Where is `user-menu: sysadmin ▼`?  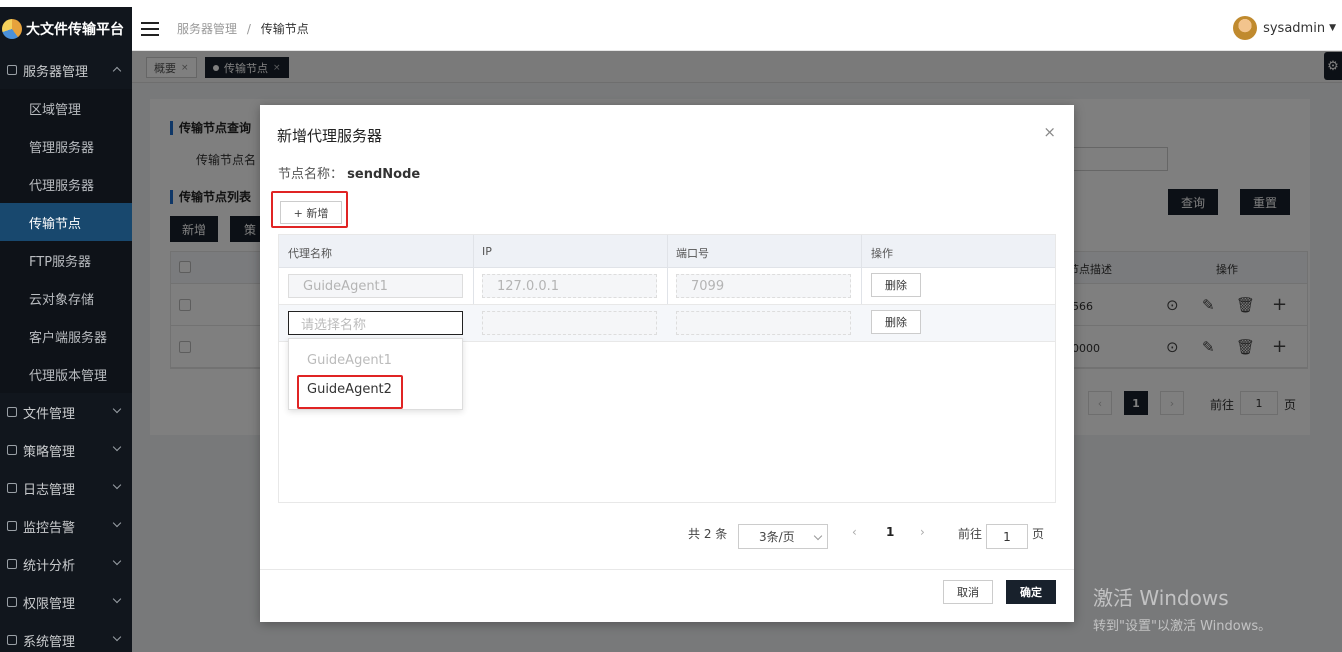 user-menu: sysadmin ▼ is located at coordinates (1284, 28).